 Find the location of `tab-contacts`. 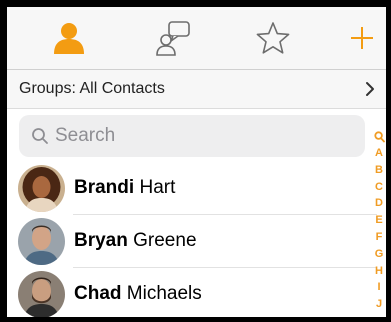

tab-contacts is located at coordinates (69, 38).